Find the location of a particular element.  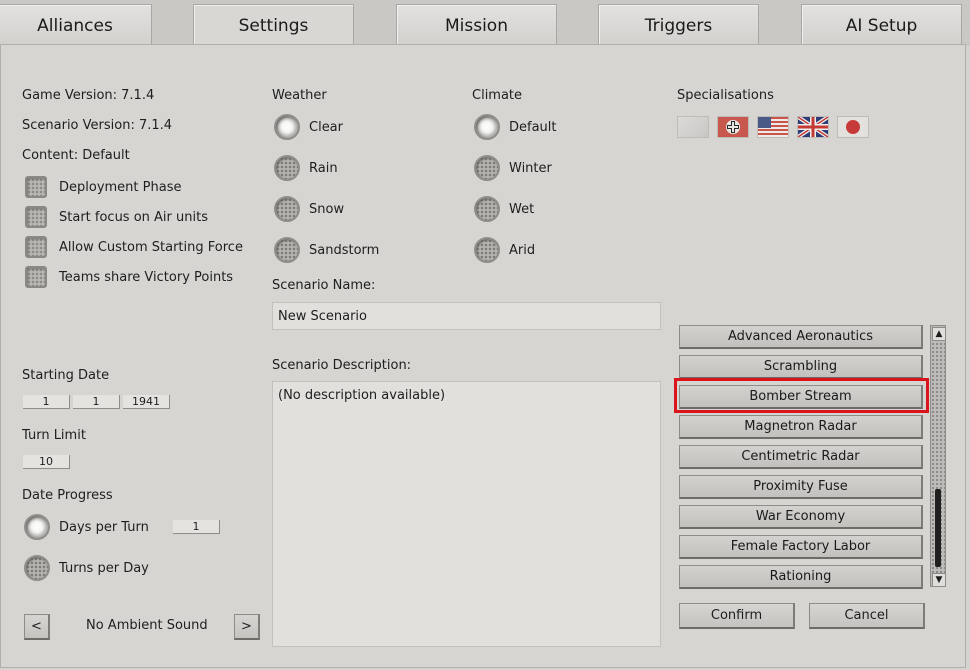

custom-force-label: Allow Custom Starting Force is located at coordinates (151, 247).